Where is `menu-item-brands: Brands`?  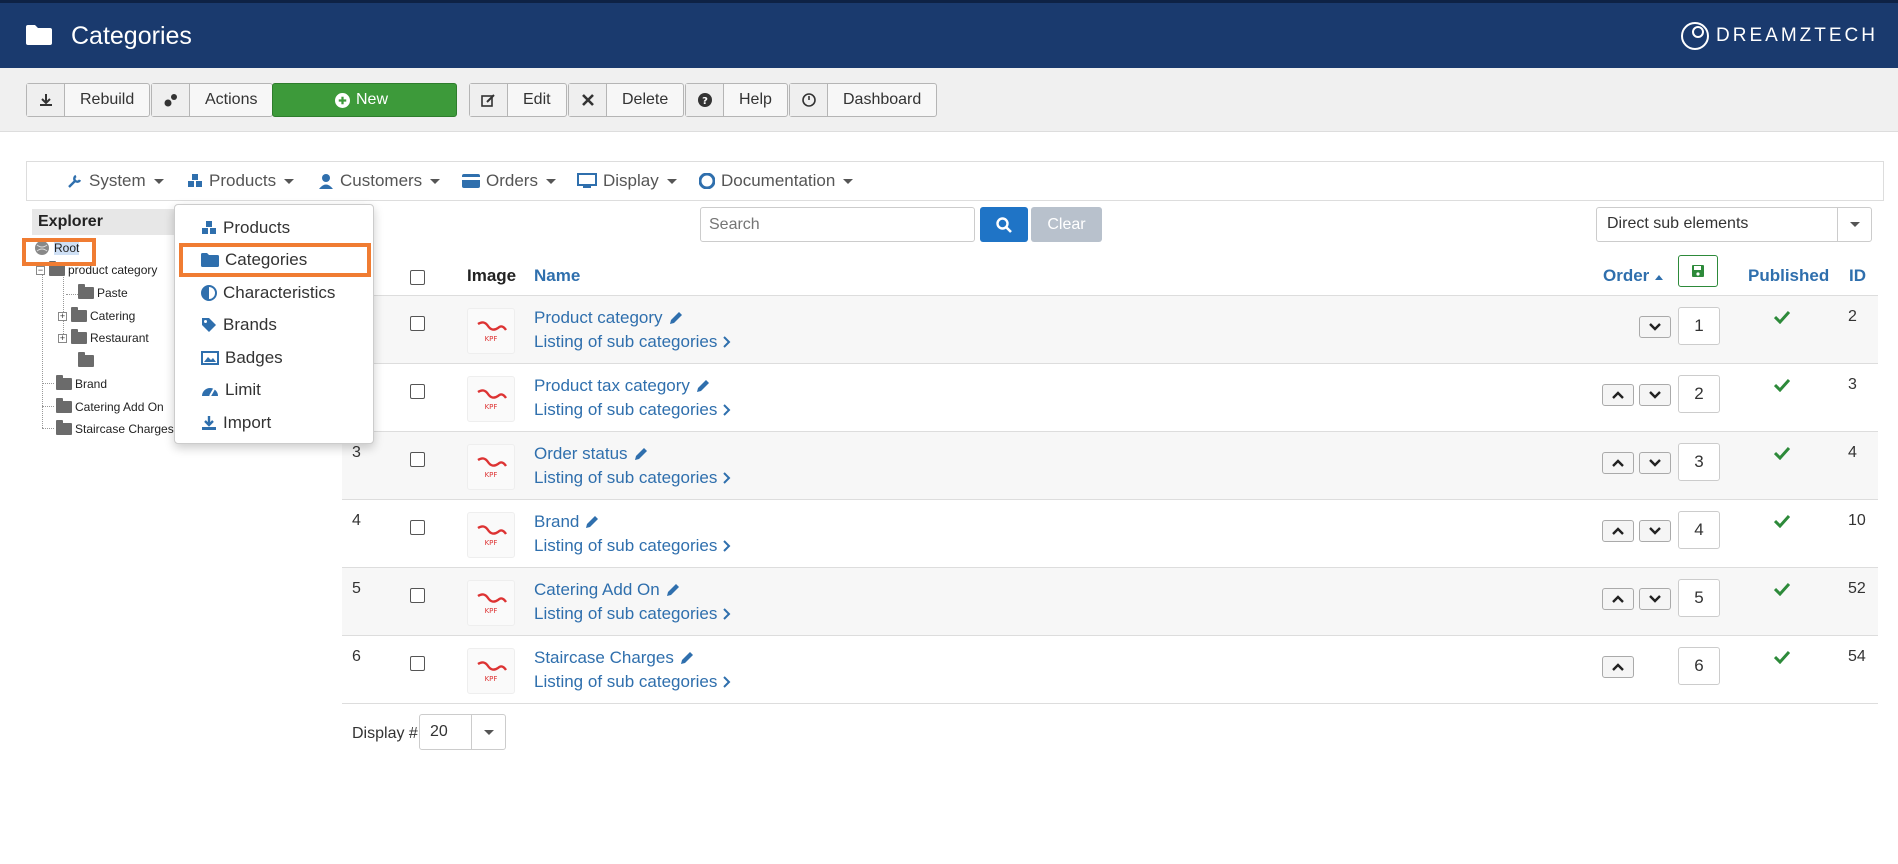
menu-item-brands: Brands is located at coordinates (239, 325).